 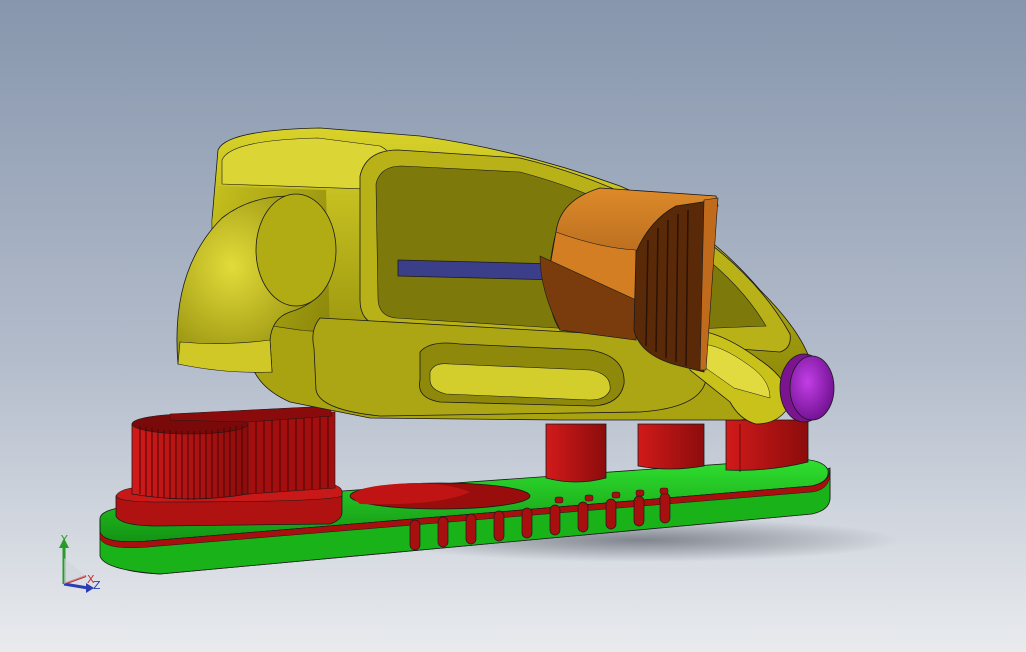 What do you see at coordinates (82, 565) in the screenshot?
I see `axis-triad: Y X Z` at bounding box center [82, 565].